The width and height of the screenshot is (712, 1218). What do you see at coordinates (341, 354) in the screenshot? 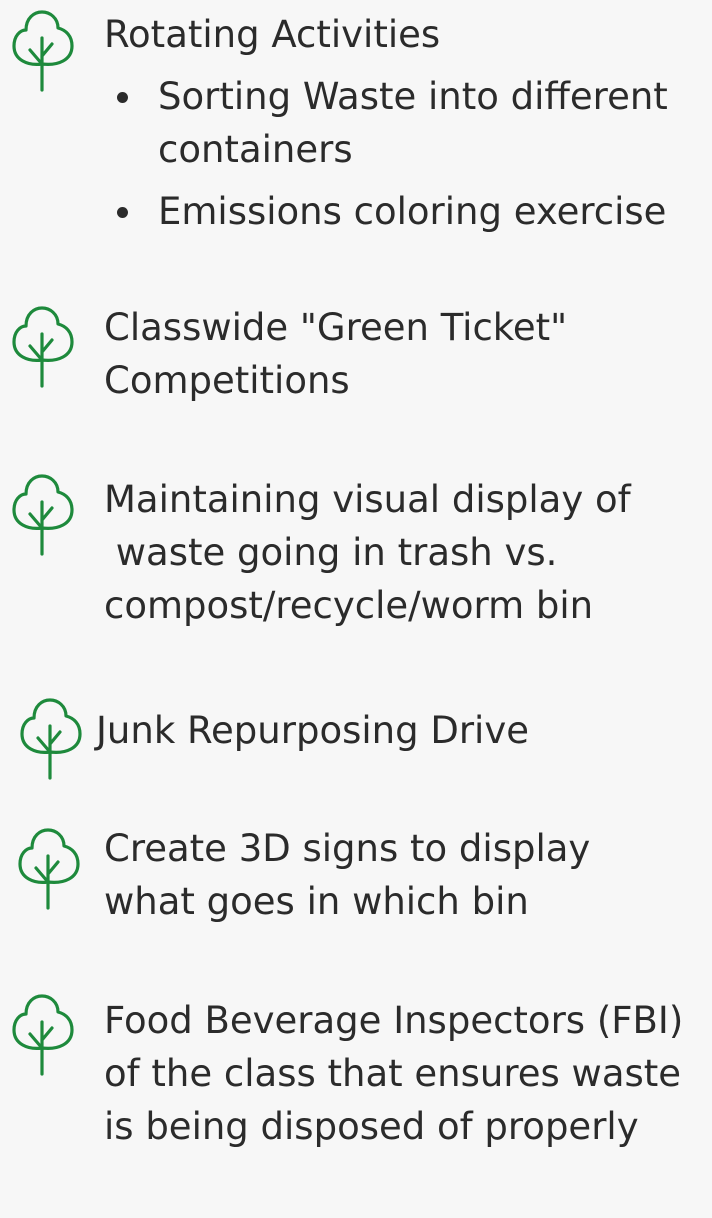
I see `activity-label: Classwide "Green Ticket" Competitions` at bounding box center [341, 354].